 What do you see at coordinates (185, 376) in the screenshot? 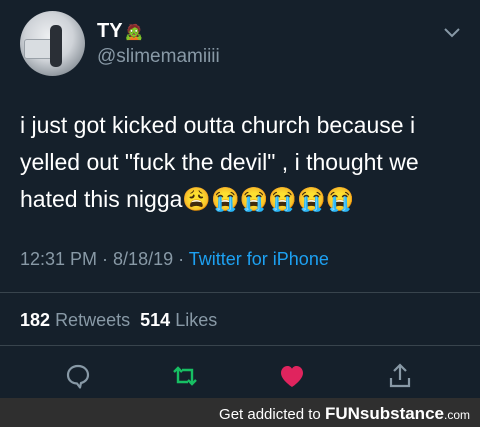
I see `retweet-icon` at bounding box center [185, 376].